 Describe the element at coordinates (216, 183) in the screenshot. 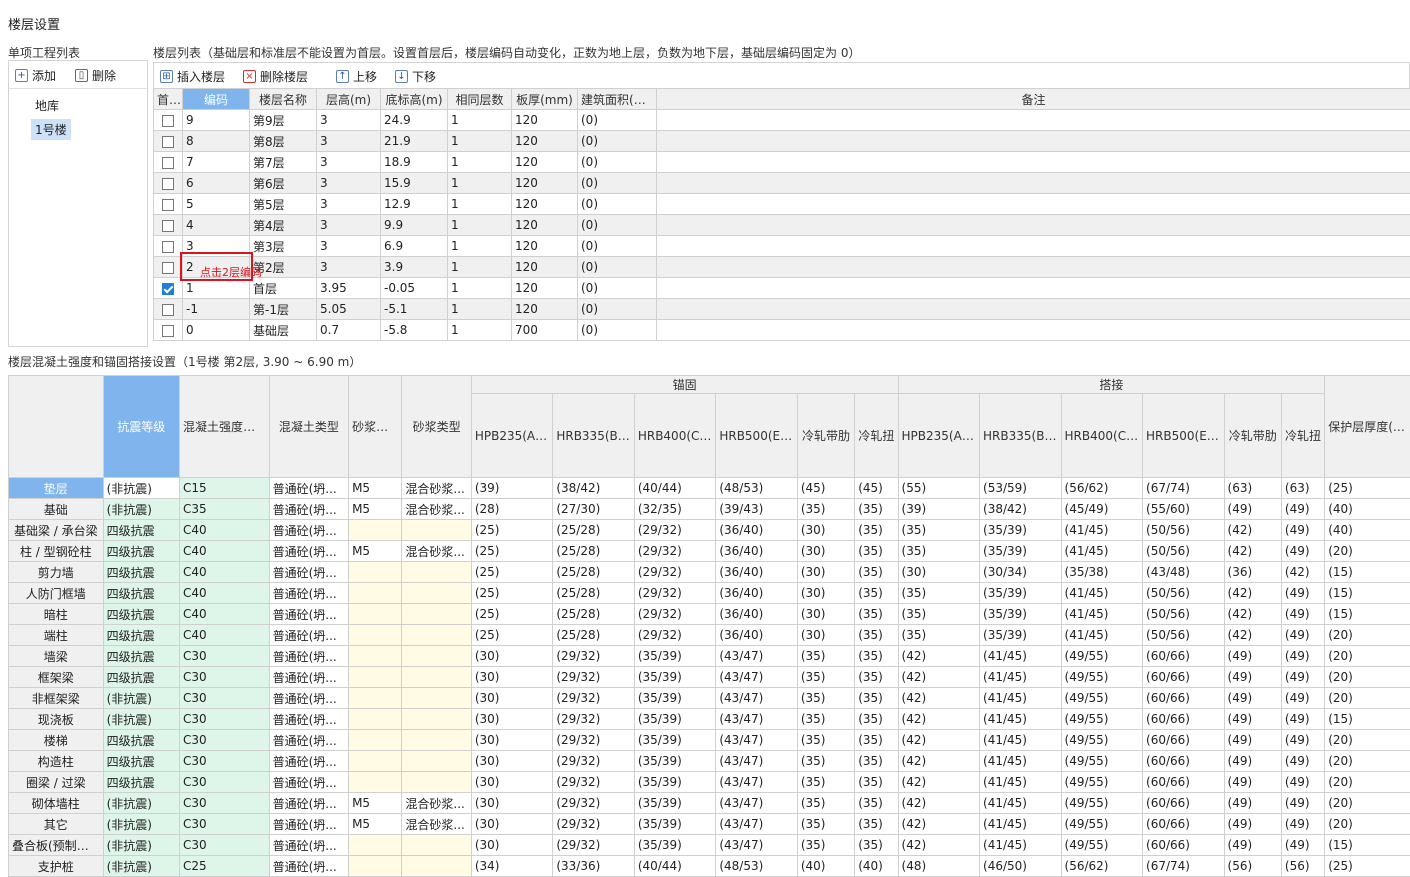

I see `code-cell: 6` at that location.